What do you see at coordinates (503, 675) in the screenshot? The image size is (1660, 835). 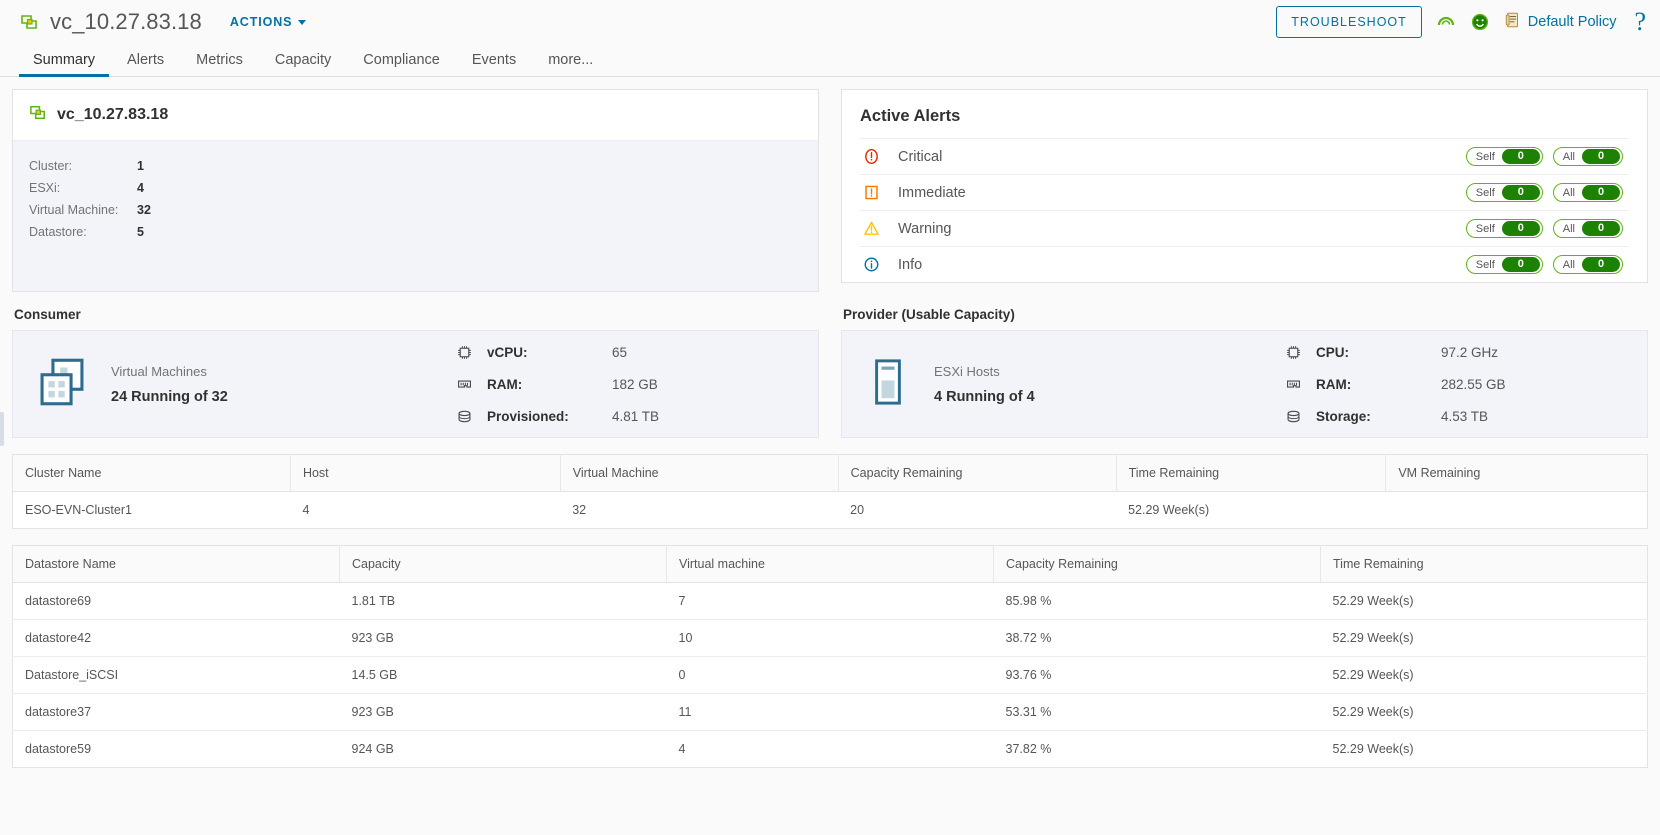 I see `datastore-capacity: 14.5 GB` at bounding box center [503, 675].